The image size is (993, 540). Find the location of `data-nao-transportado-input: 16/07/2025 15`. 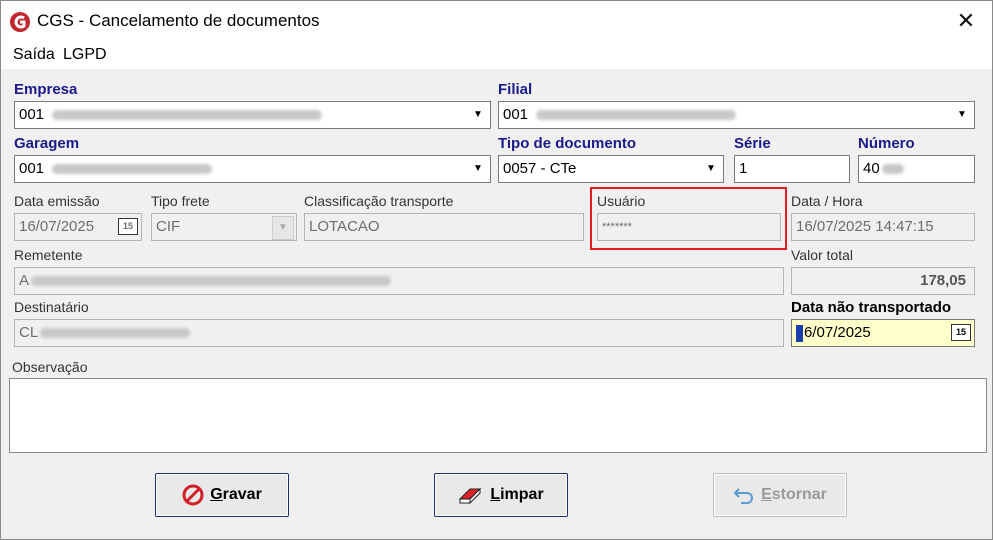

data-nao-transportado-input: 16/07/2025 15 is located at coordinates (883, 333).